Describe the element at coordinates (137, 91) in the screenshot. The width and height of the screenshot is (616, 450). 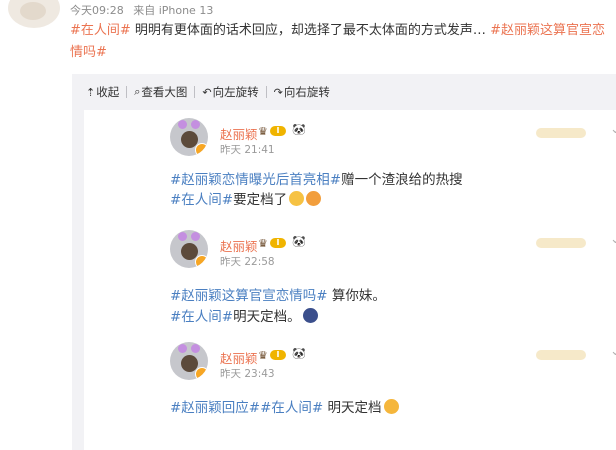
I see `zoom-icon: ⌕` at that location.